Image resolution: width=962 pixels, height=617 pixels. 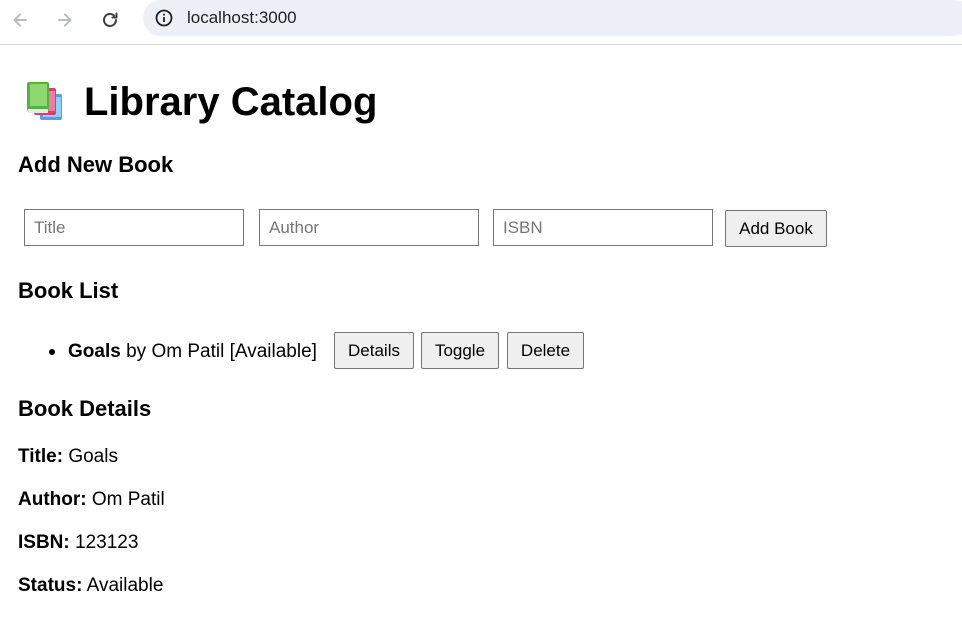 I want to click on toggle-button: Toggle, so click(x=460, y=350).